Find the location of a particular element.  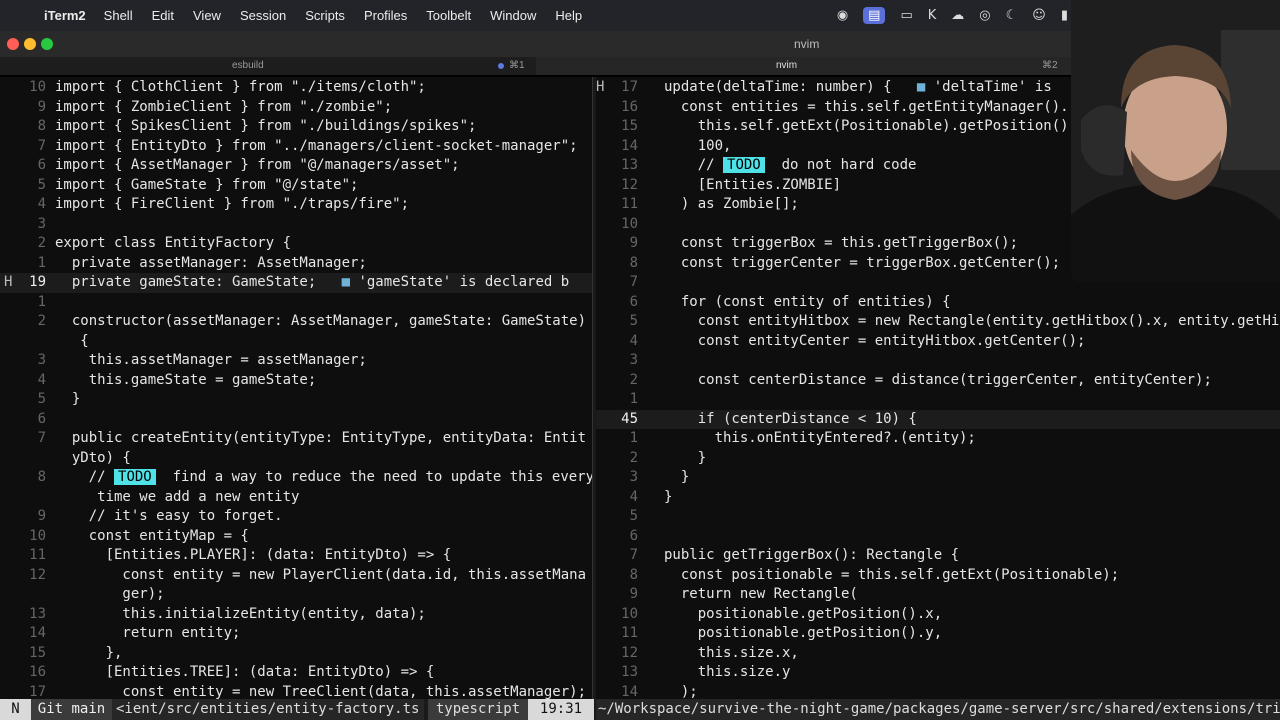

code-text: positionable.getPosition().y, is located at coordinates (803, 633).